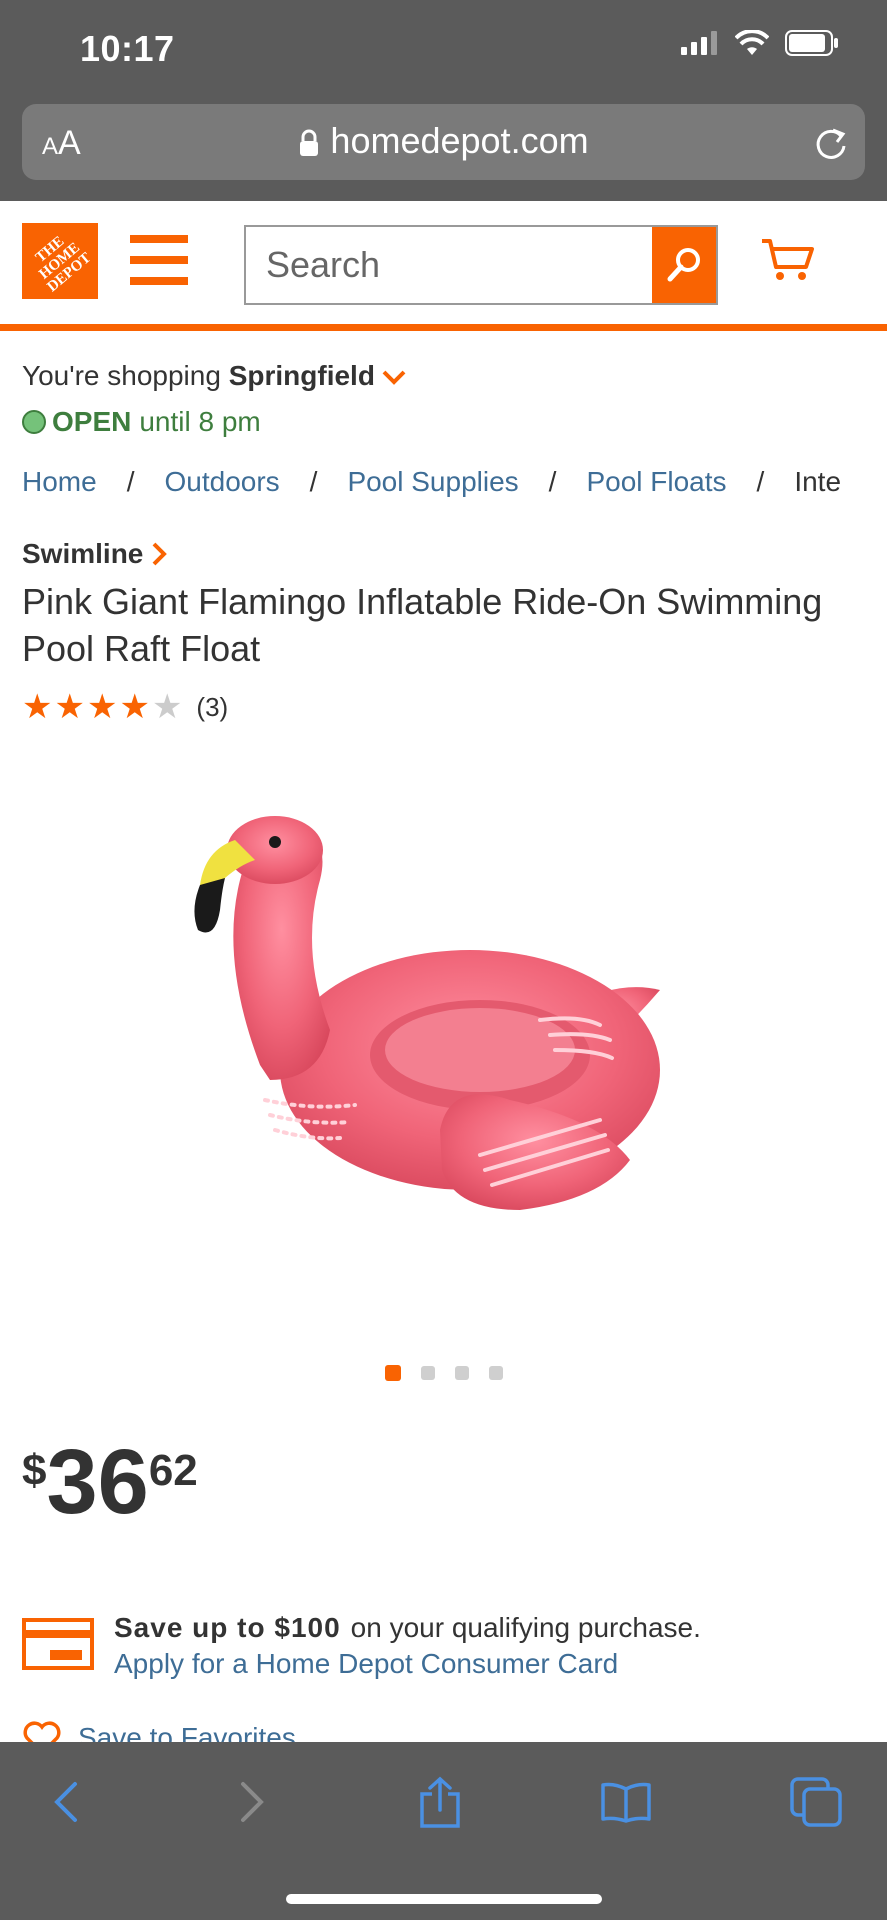  I want to click on forward-icon, so click(252, 1802).